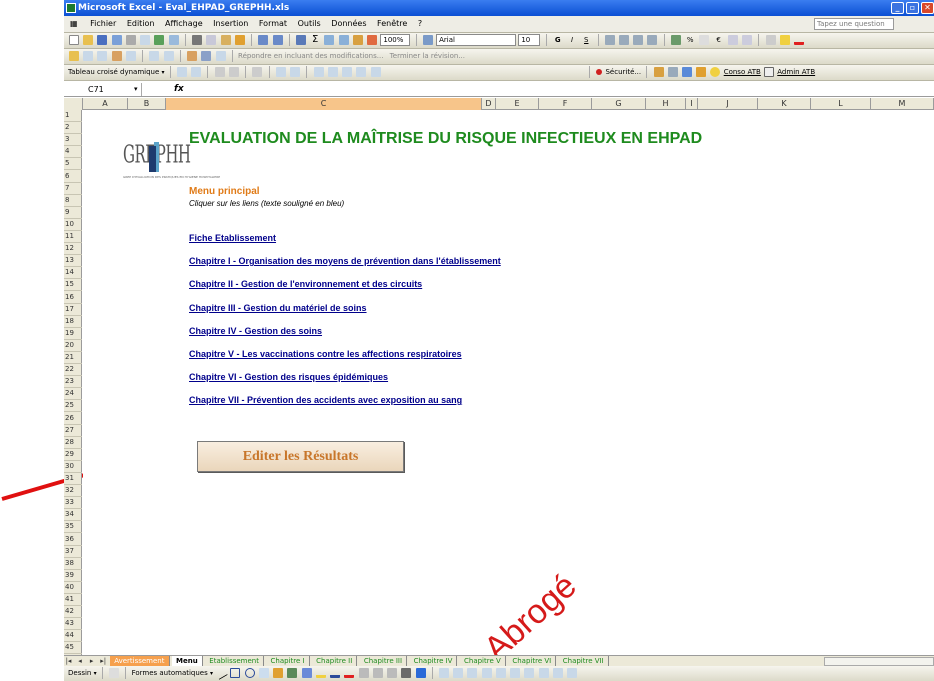  What do you see at coordinates (392, 24) in the screenshot?
I see `menu-fenetre: Fenêtre` at bounding box center [392, 24].